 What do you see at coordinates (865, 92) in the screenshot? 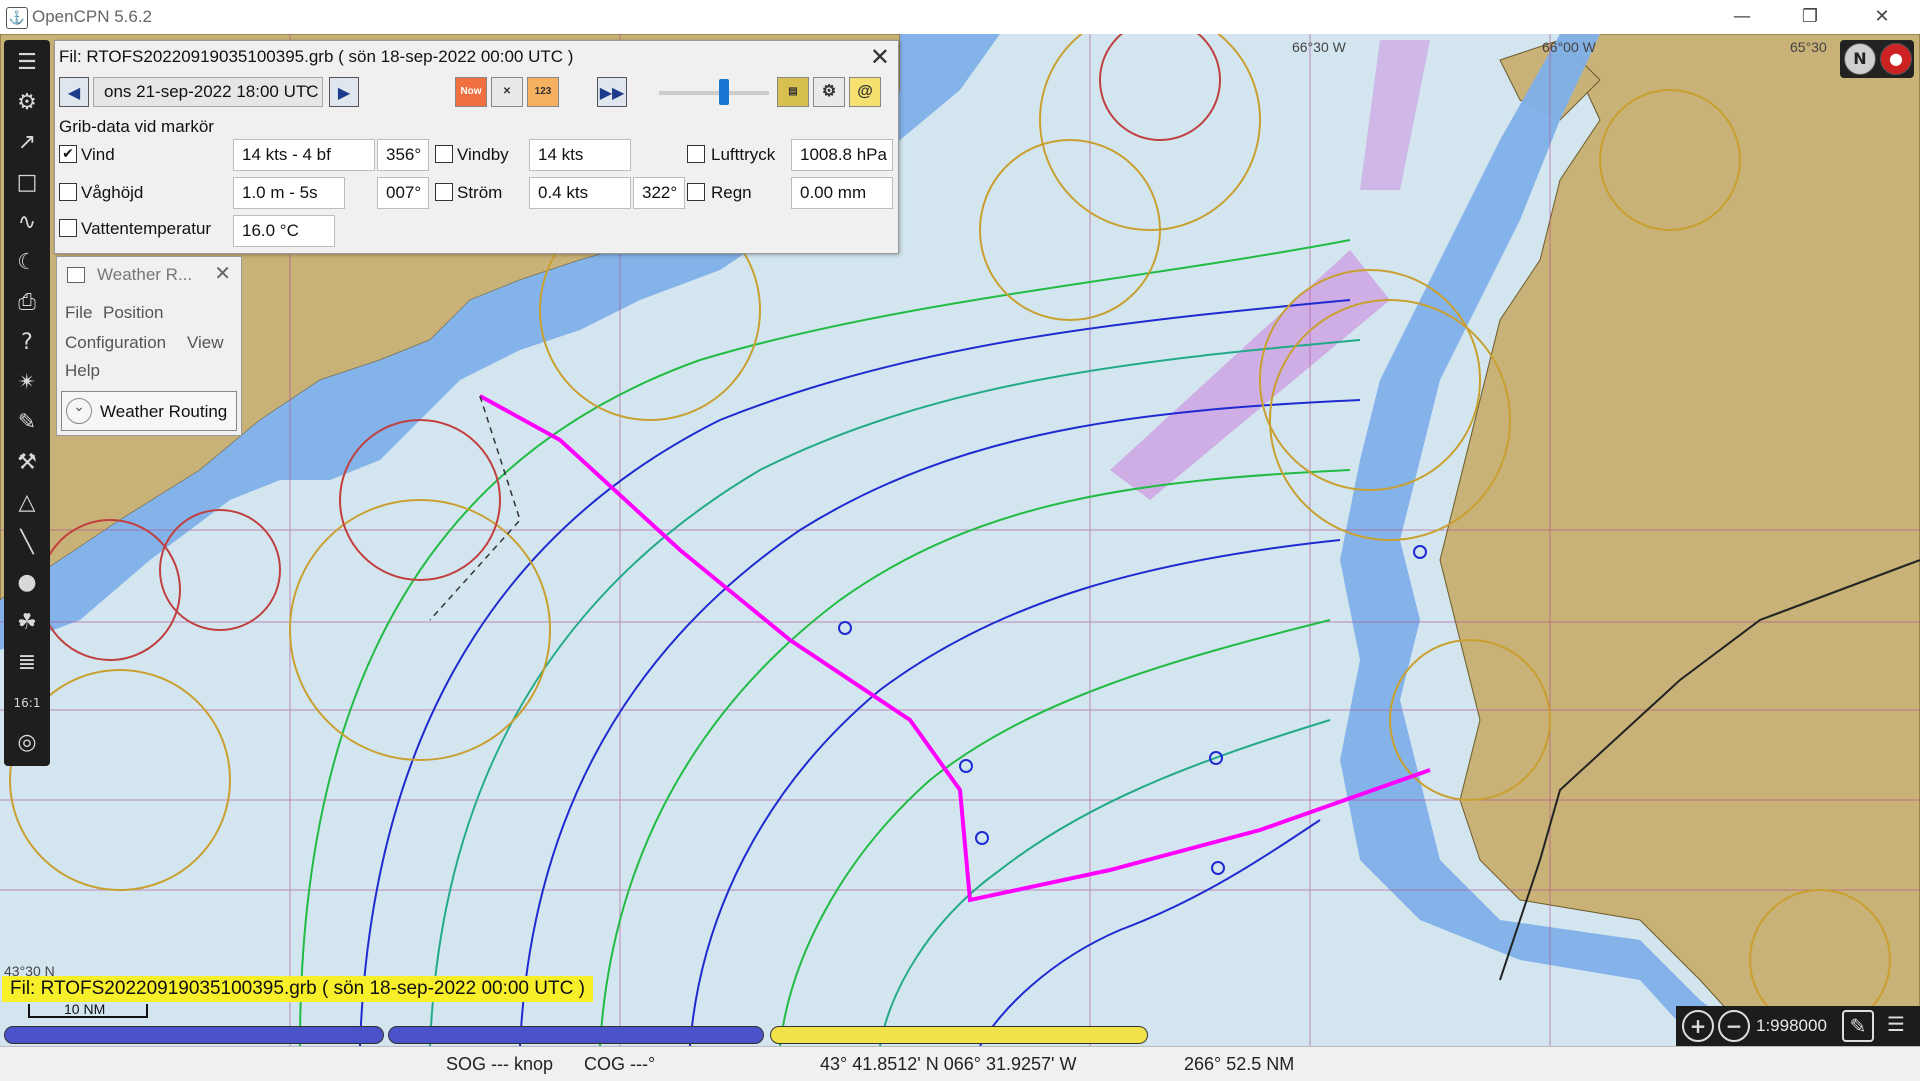
I see `request-button: @` at bounding box center [865, 92].